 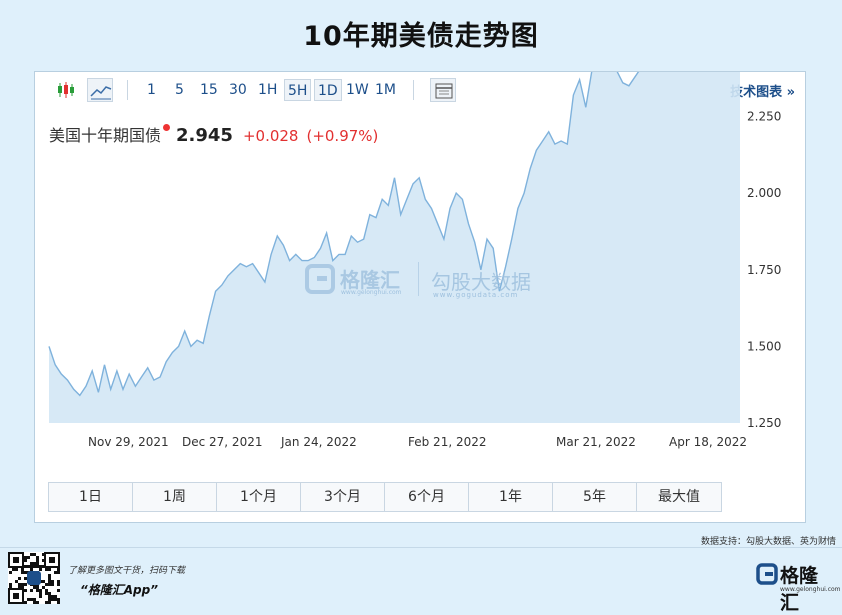 I want to click on range-3m-button: 3个月, so click(x=343, y=497).